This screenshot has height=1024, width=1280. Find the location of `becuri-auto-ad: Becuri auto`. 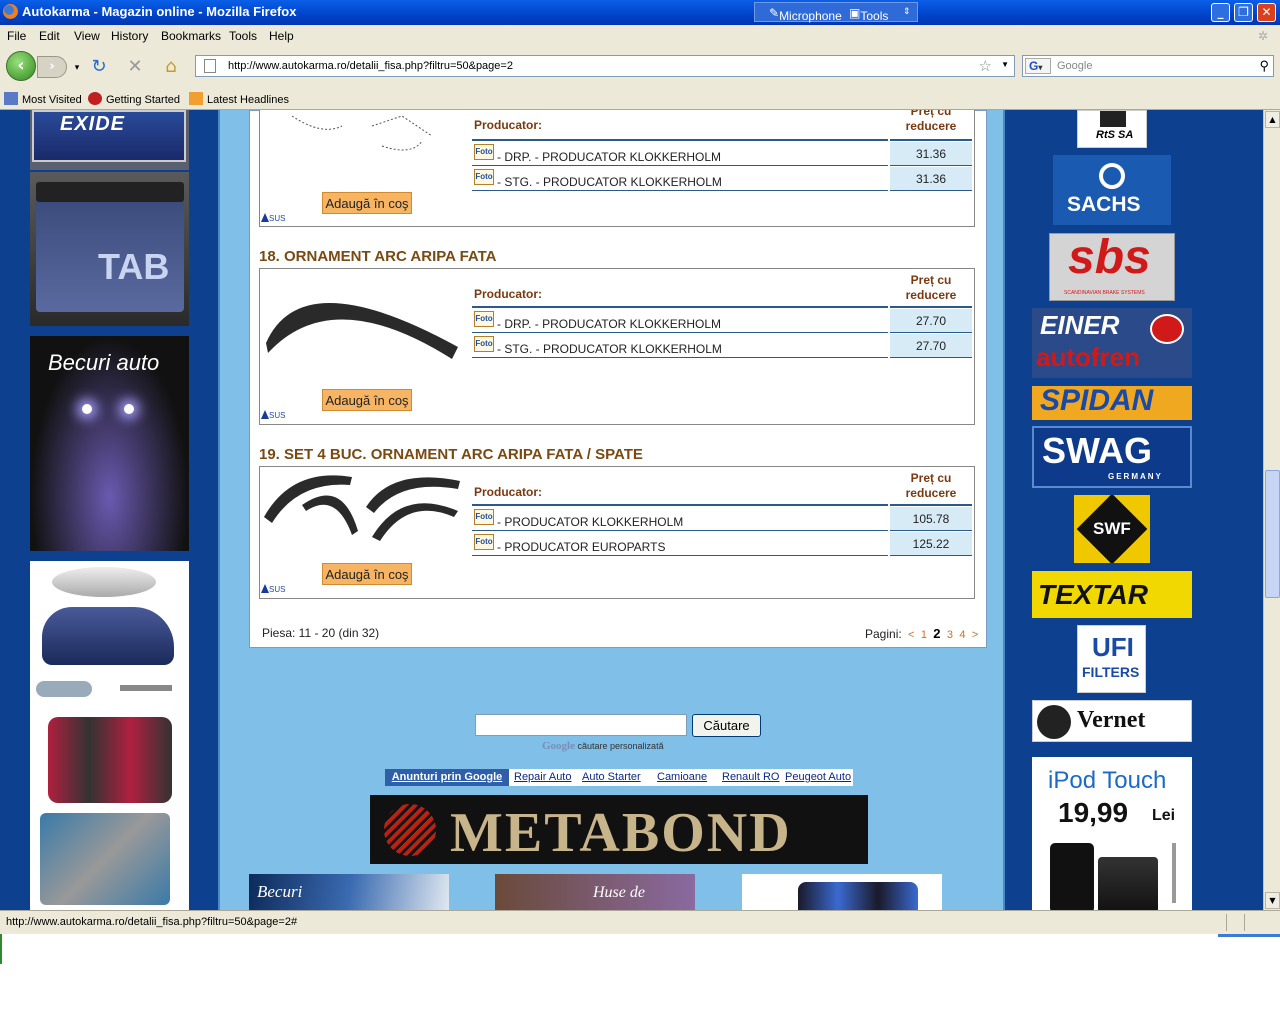

becuri-auto-ad: Becuri auto is located at coordinates (109, 443).